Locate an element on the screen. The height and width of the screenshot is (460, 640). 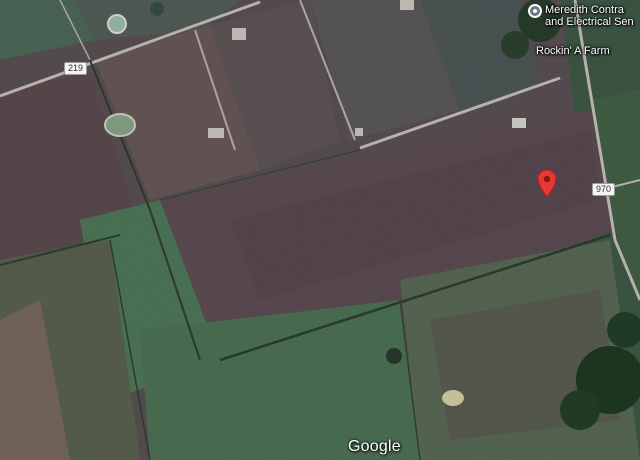
place-name-line1: Meredith Contra is located at coordinates (584, 10).